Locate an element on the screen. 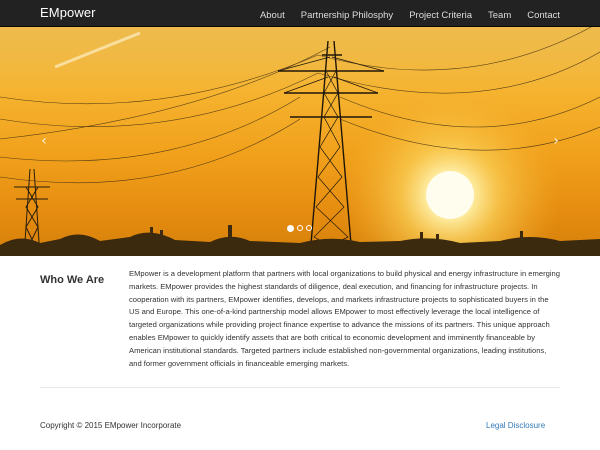 The height and width of the screenshot is (450, 600). carousel-next-arrow-icon: › is located at coordinates (556, 141).